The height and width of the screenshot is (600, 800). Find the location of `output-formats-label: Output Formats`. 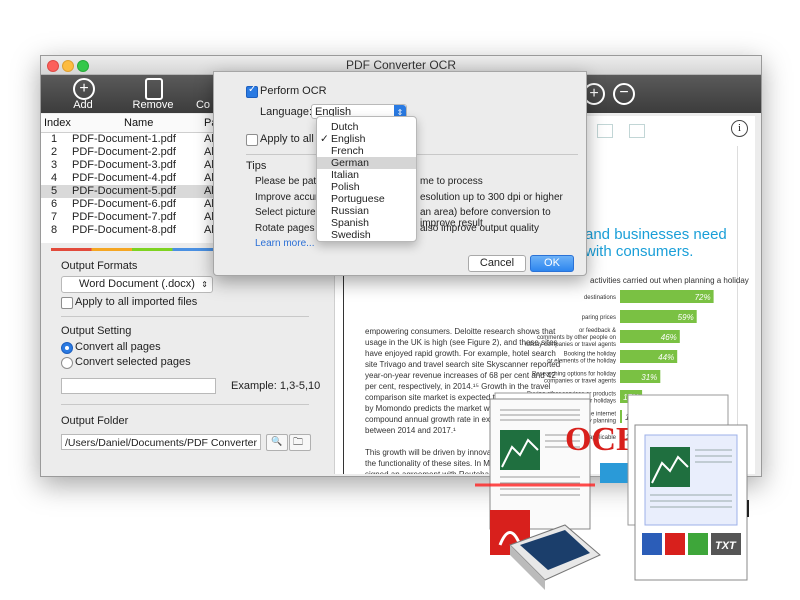

output-formats-label: Output Formats is located at coordinates (99, 266).